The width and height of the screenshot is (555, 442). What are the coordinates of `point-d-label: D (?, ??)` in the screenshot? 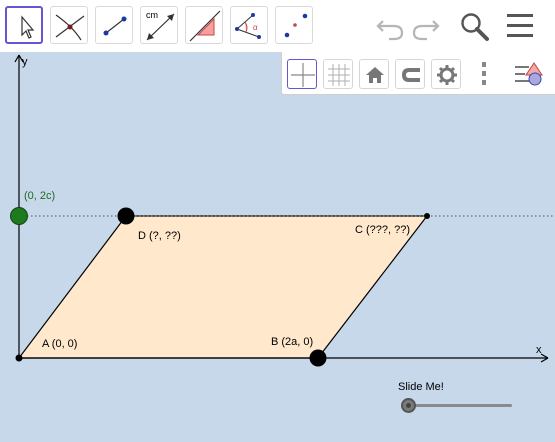 It's located at (159, 236).